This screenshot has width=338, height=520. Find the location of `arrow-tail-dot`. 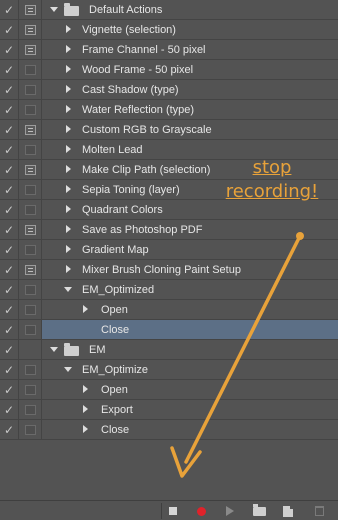

arrow-tail-dot is located at coordinates (300, 236).